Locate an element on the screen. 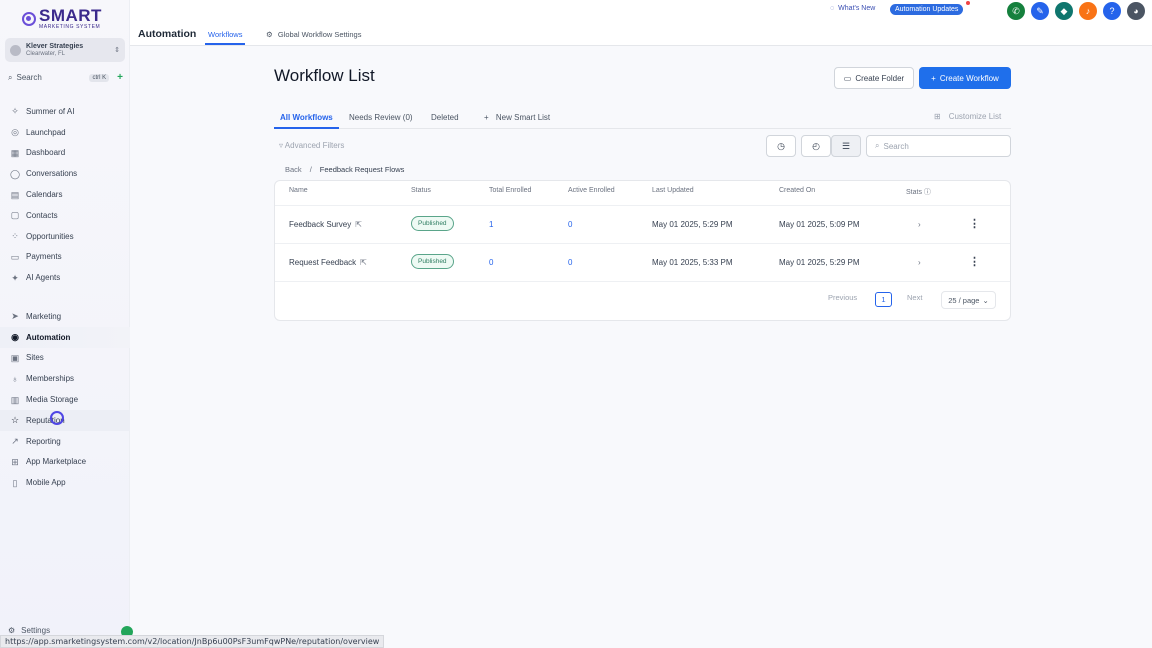  breadcrumb: Back / Feedback Request Flows is located at coordinates (344, 169).